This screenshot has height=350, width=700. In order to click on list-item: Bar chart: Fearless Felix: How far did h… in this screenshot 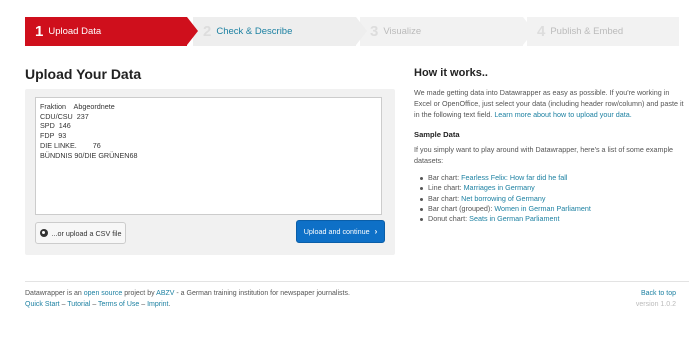, I will do `click(552, 178)`.